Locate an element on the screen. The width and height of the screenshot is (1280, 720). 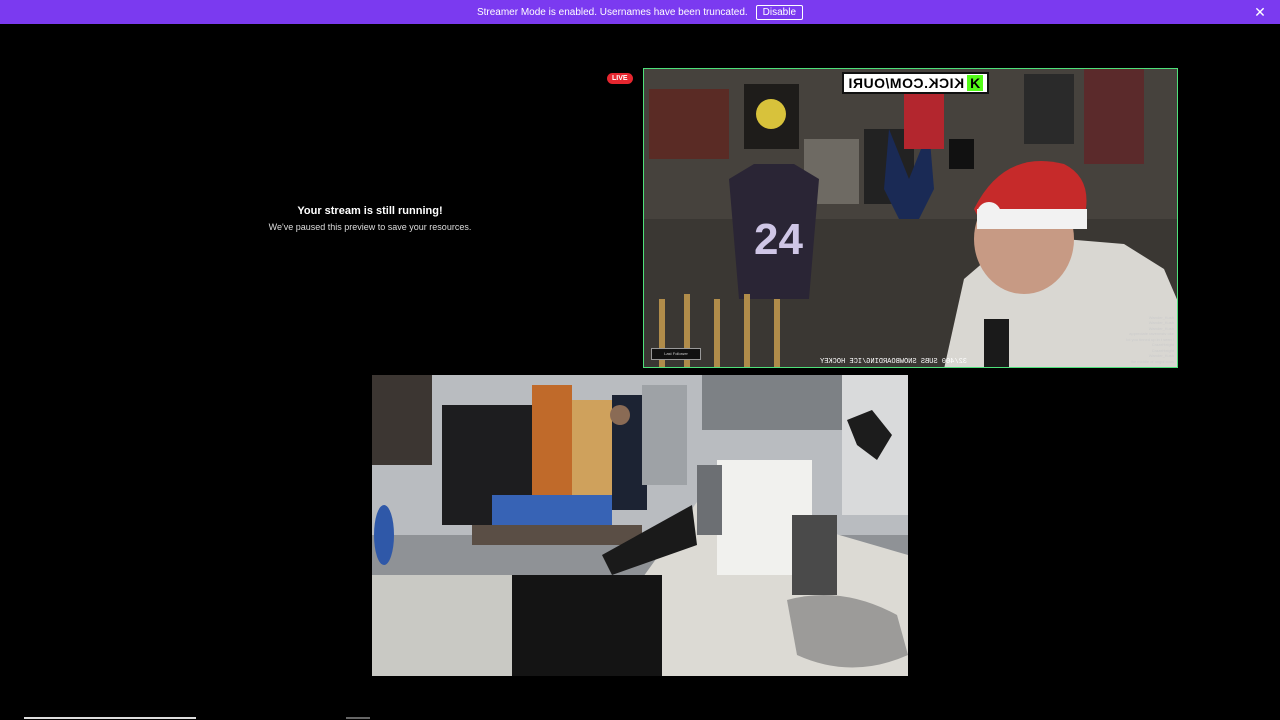
subs-goal-text: 32/400 SUBS SNOWBOARDING/ICE HOCKEY is located at coordinates (894, 362).